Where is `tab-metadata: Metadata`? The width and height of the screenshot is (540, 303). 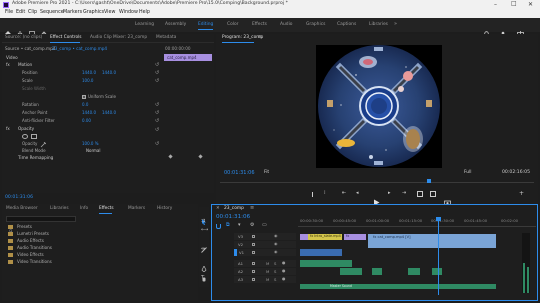 tab-metadata: Metadata is located at coordinates (166, 37).